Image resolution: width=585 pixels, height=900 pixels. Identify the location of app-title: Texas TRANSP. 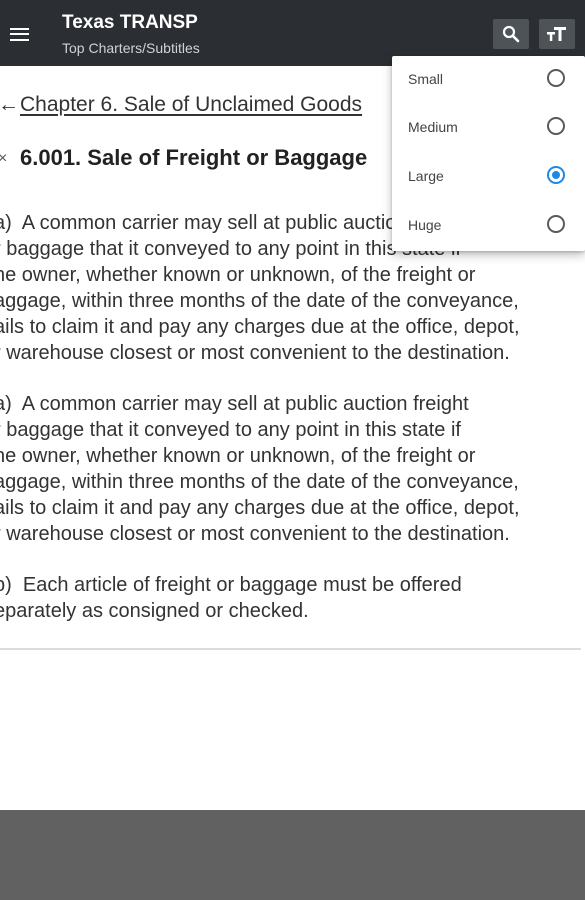
(130, 22).